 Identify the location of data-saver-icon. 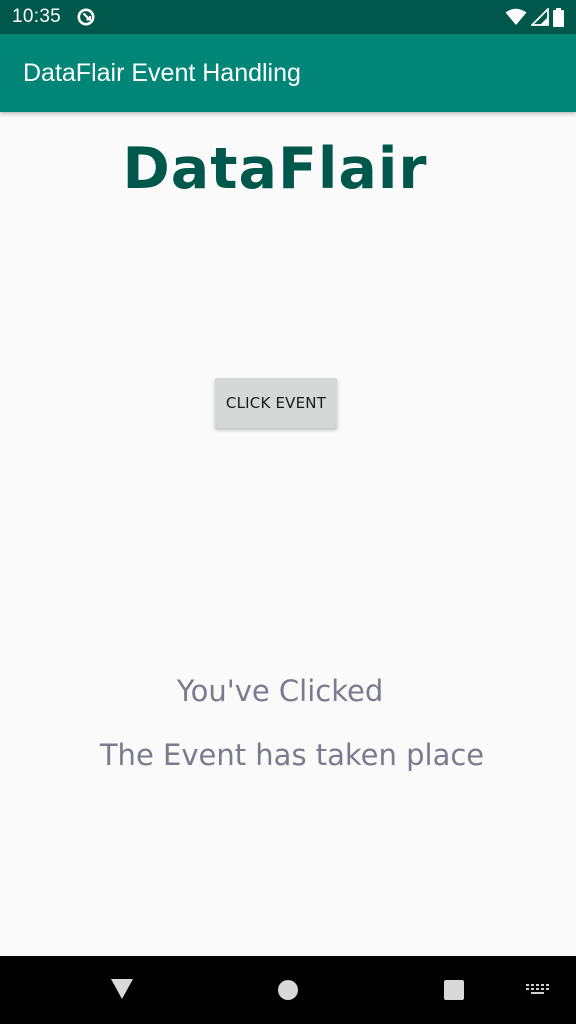
(86, 17).